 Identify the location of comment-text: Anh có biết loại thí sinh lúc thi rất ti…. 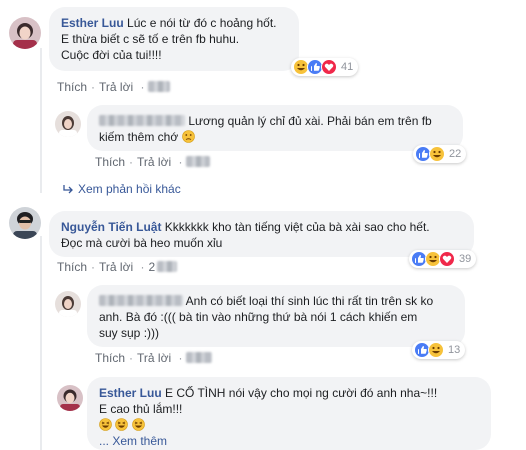
(309, 301).